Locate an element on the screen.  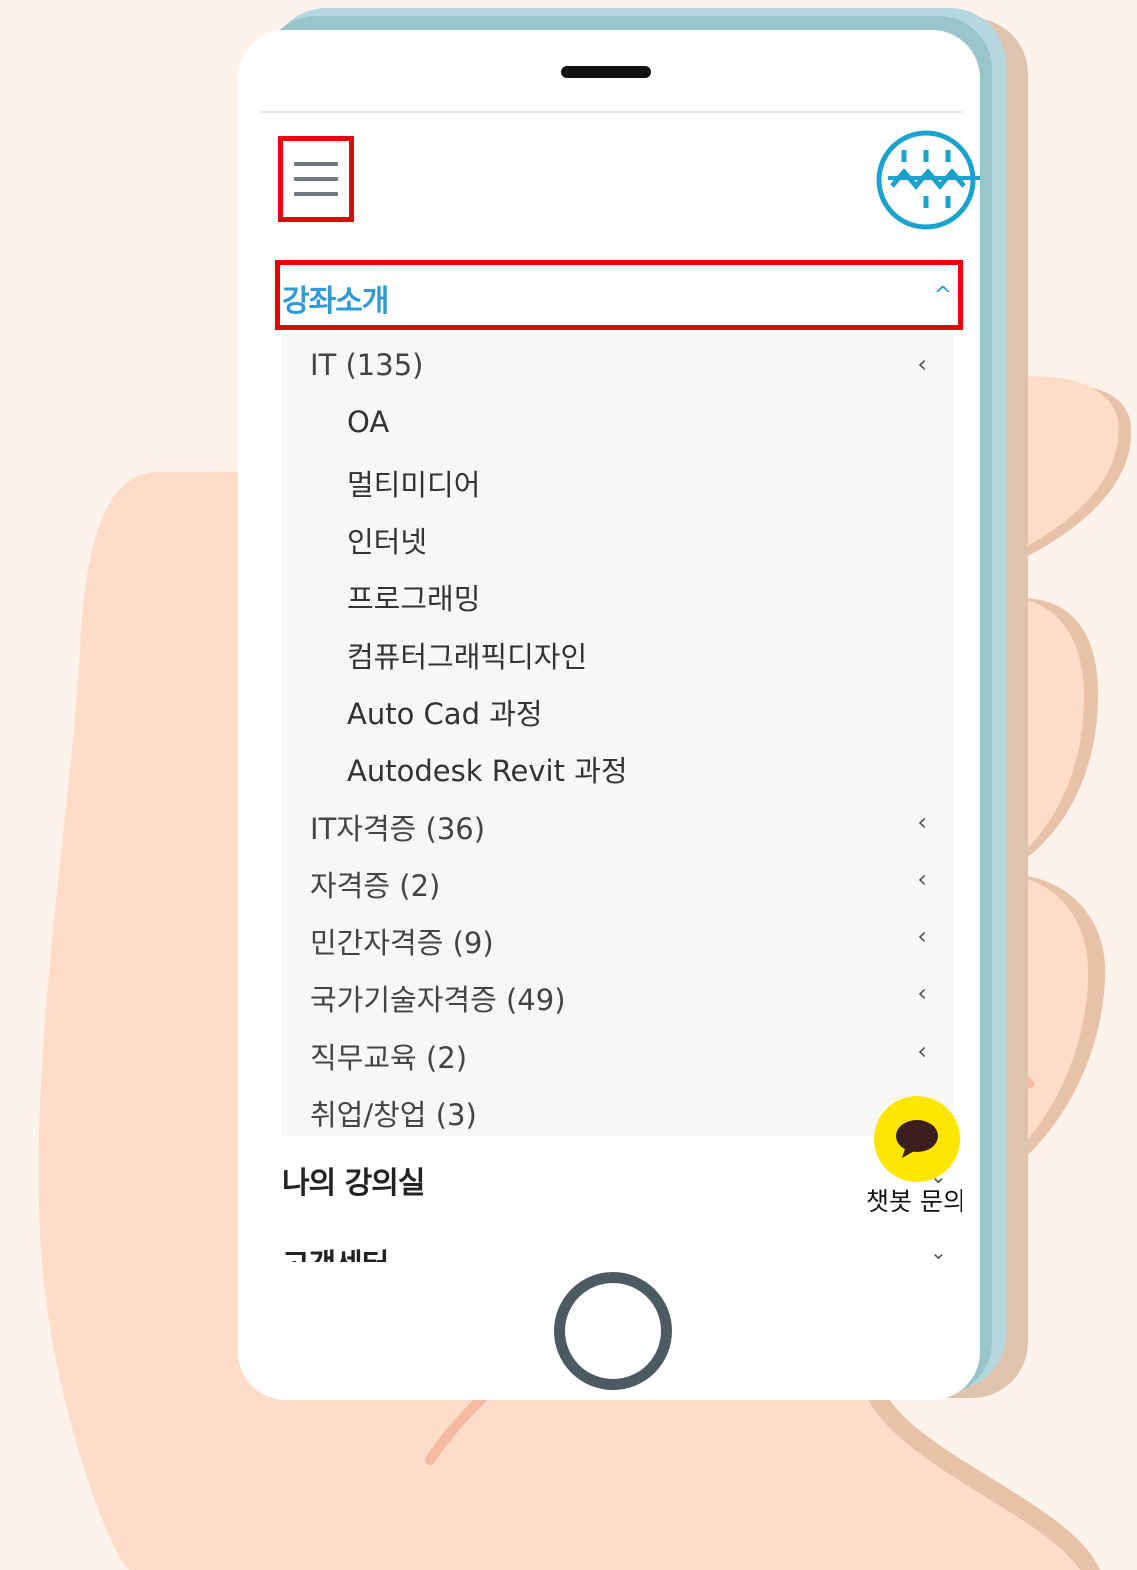
subcategory-oa: OA is located at coordinates (368, 422).